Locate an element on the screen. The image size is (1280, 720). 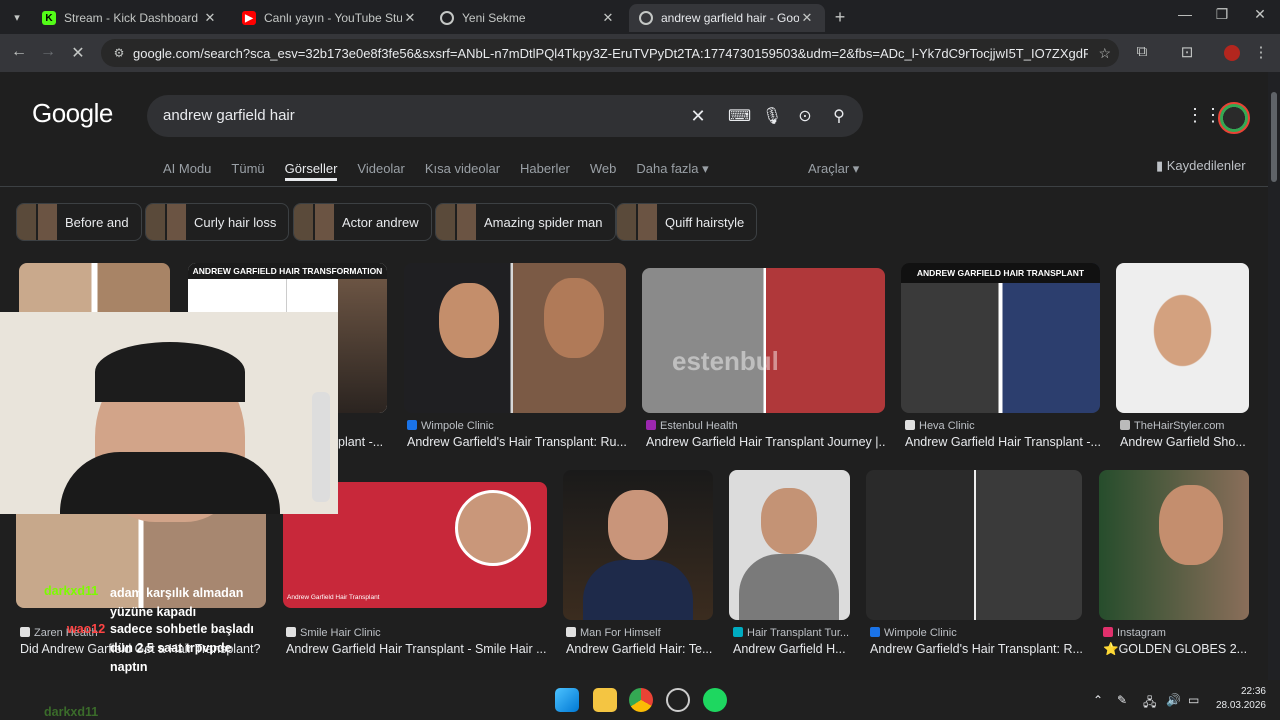
saved-button: ▮ Kaydedilenler is located at coordinates (1201, 166).